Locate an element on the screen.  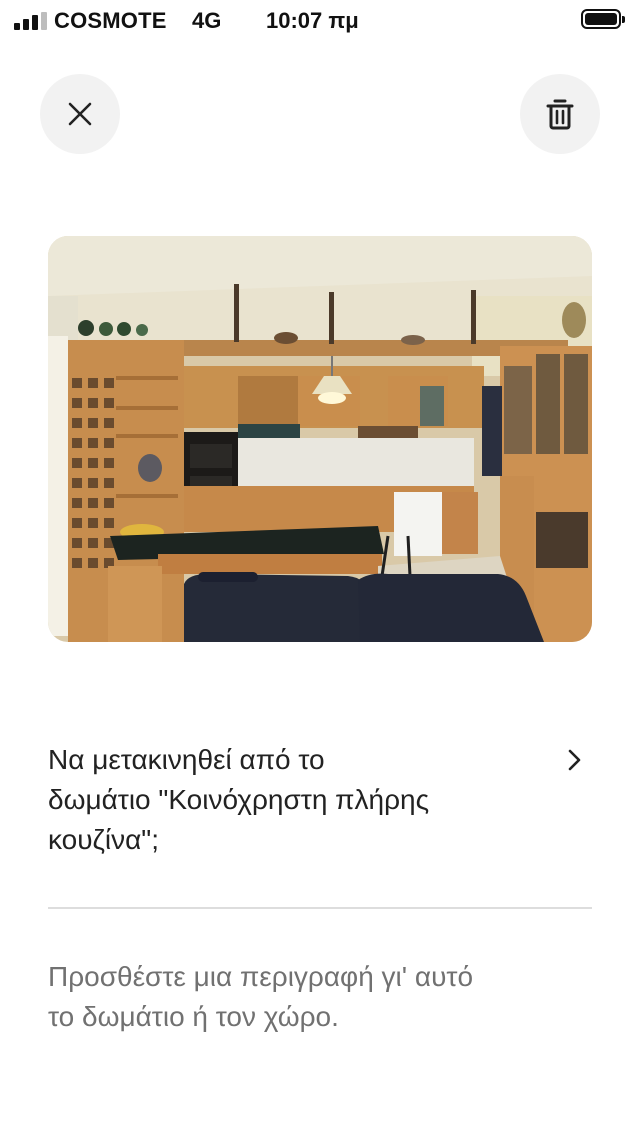
battery-icon is located at coordinates (603, 19).